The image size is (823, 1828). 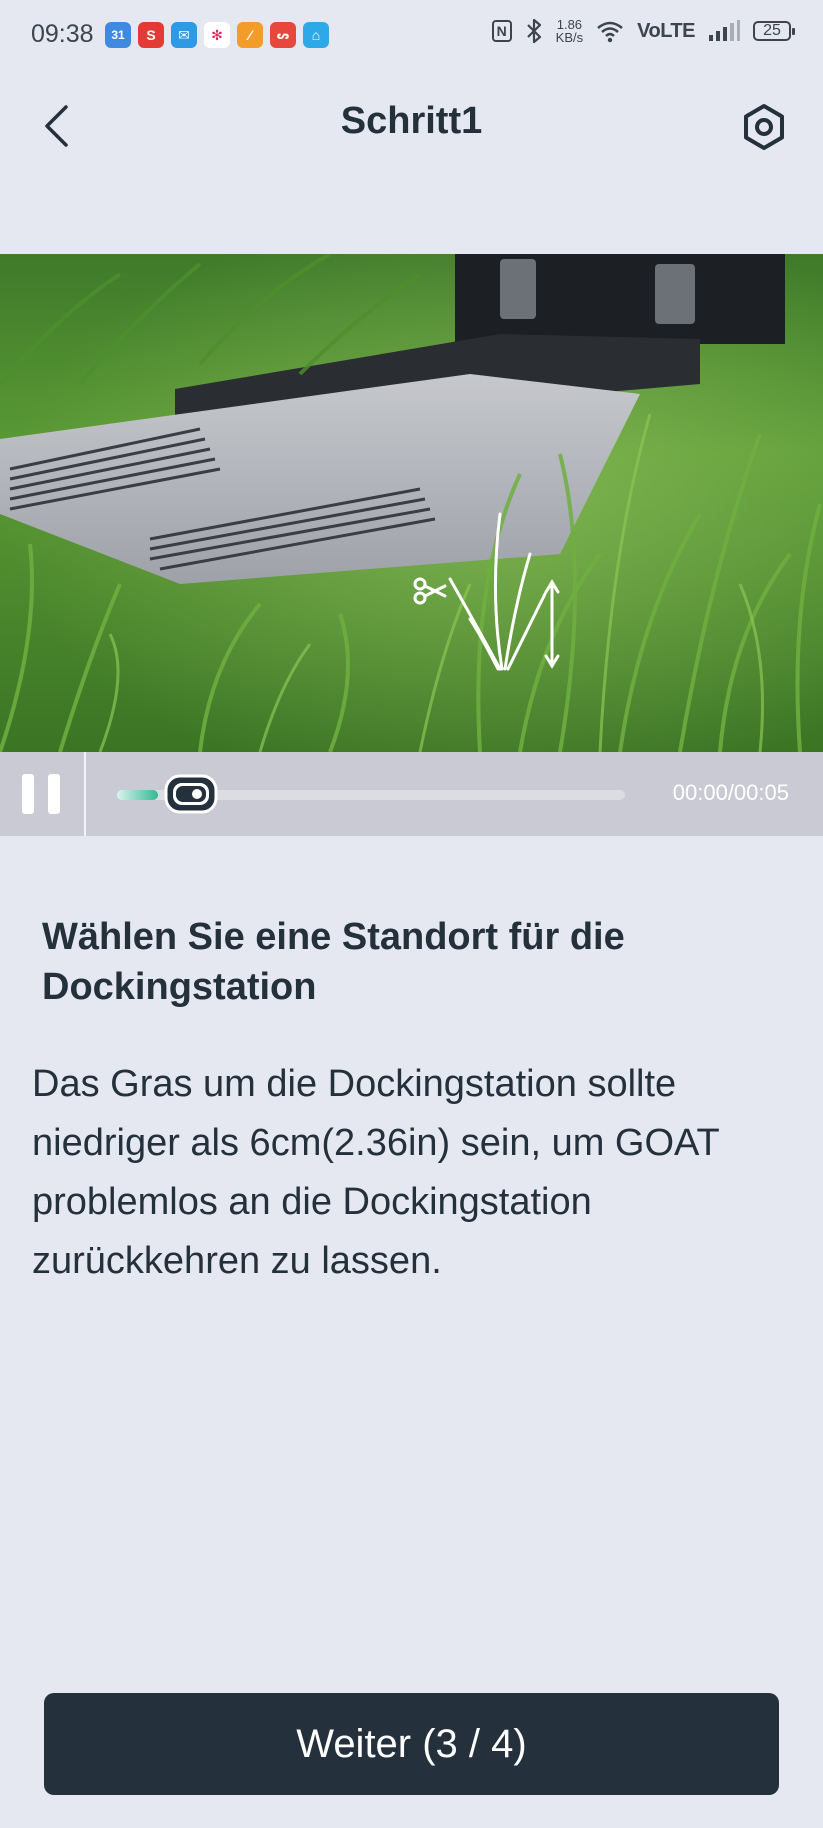 I want to click on status-right: N 1.86 KB/s VoLTE 25, so click(x=643, y=31).